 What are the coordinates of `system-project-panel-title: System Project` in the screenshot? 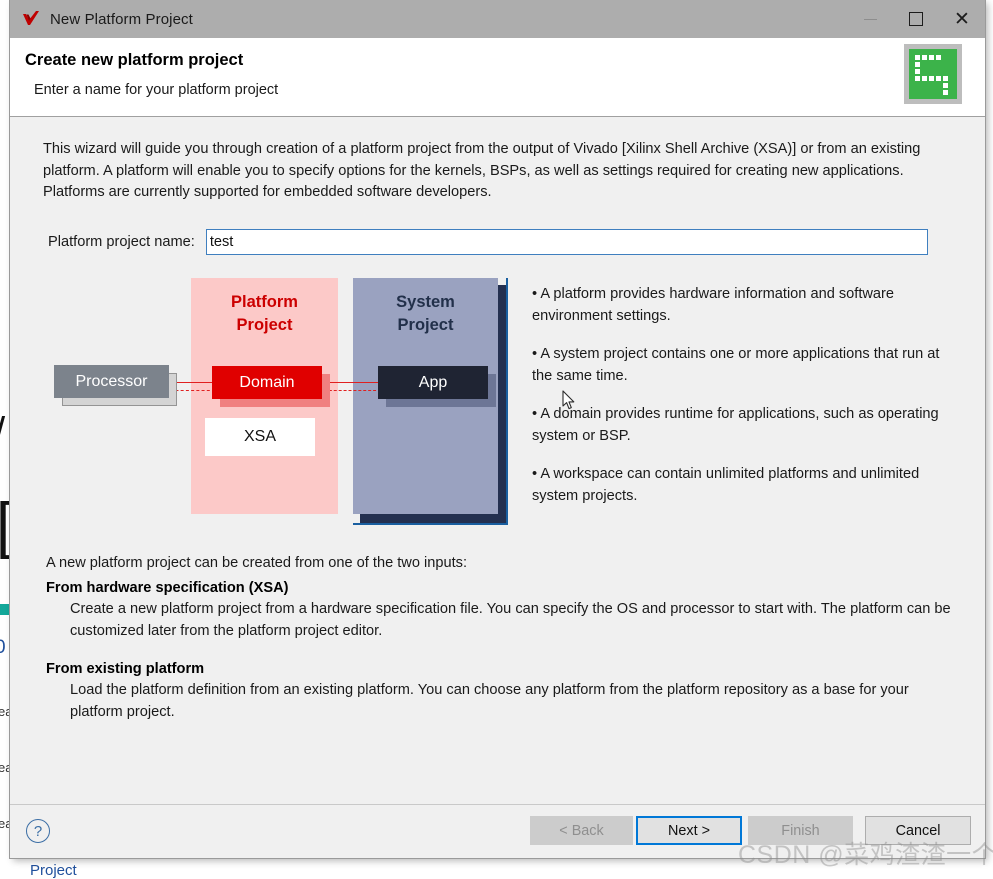 It's located at (425, 314).